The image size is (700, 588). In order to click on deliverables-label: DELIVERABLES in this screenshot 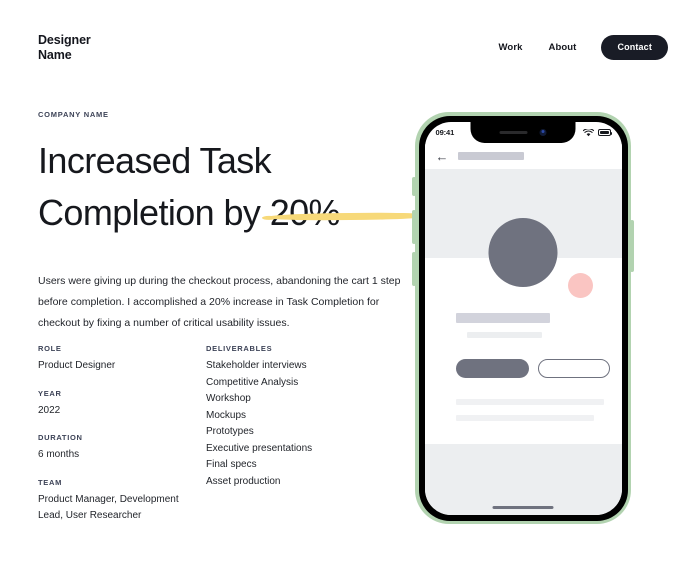, I will do `click(239, 348)`.